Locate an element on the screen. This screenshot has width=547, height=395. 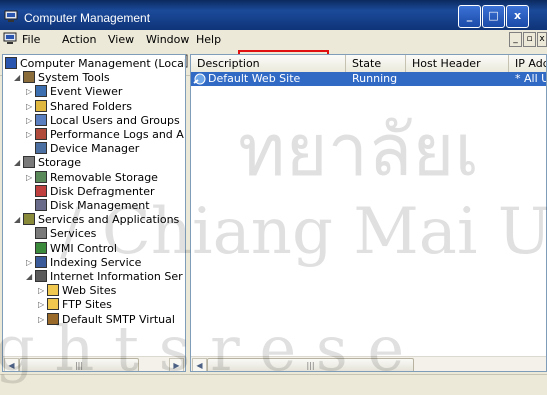
column-ip-address: IP Add is located at coordinates (527, 63).